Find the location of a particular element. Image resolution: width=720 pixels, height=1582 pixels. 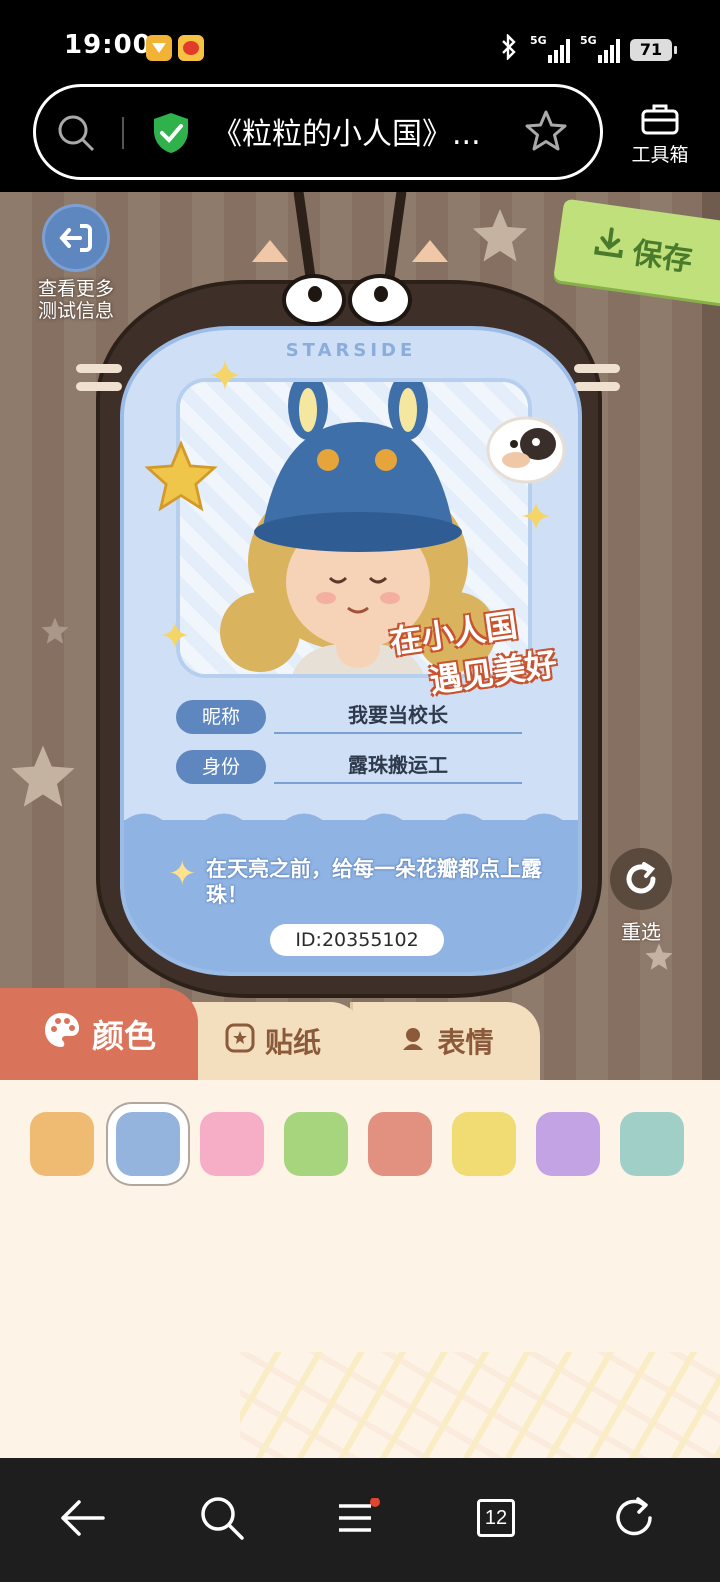

sticker-icon is located at coordinates (240, 1041).